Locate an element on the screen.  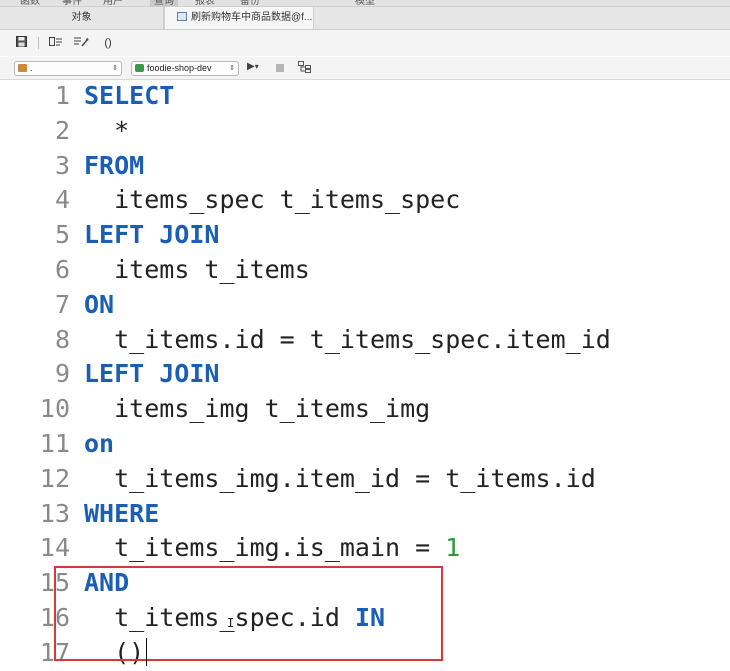
menu-item: 备份 is located at coordinates (250, 3).